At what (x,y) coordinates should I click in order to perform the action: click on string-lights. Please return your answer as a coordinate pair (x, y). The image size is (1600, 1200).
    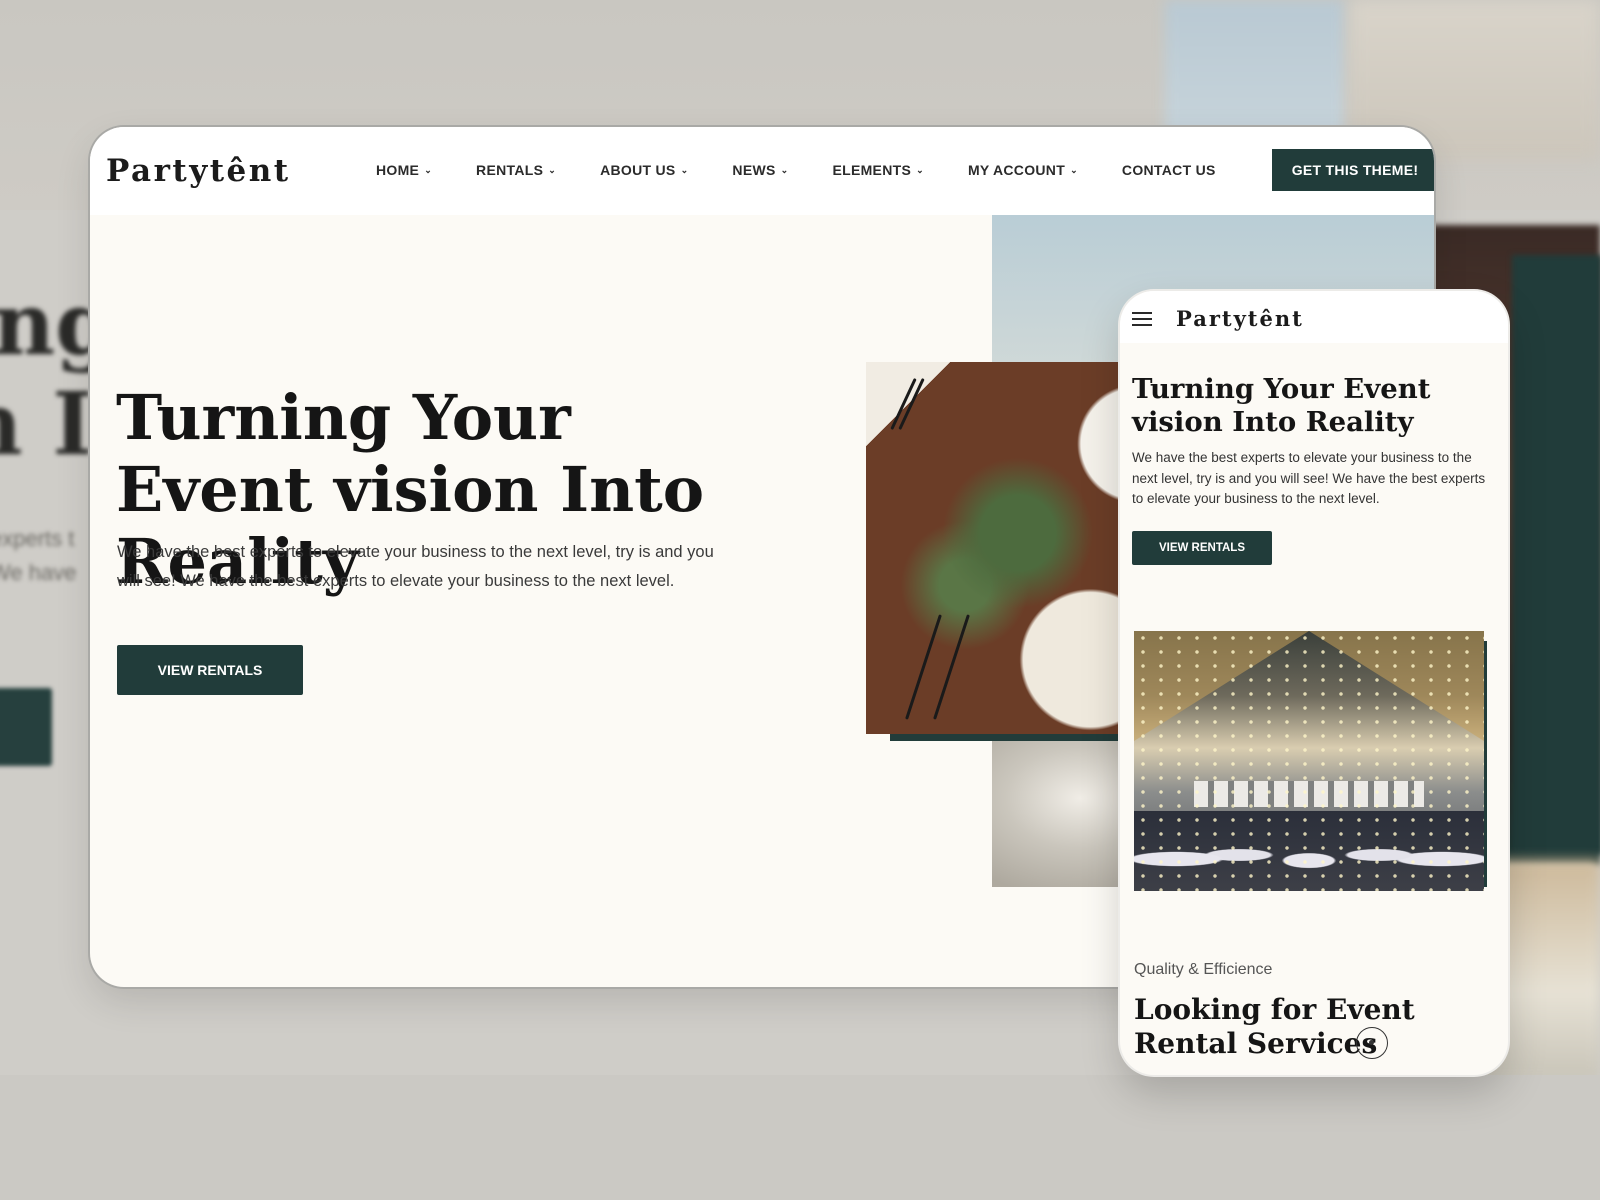
    Looking at the image, I should click on (1309, 761).